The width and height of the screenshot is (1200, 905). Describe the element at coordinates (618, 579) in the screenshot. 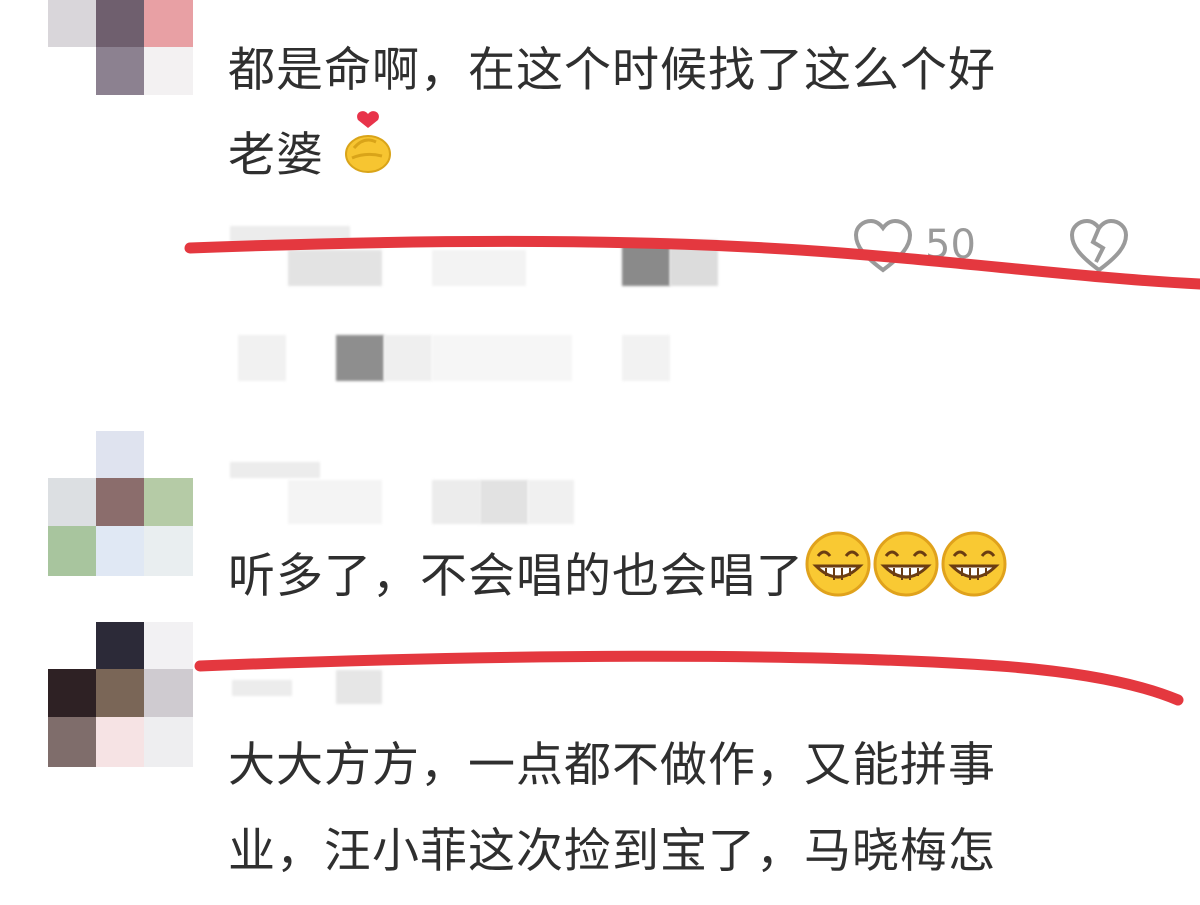

I see `comment-text: 听多了，不会唱的也会唱了` at that location.